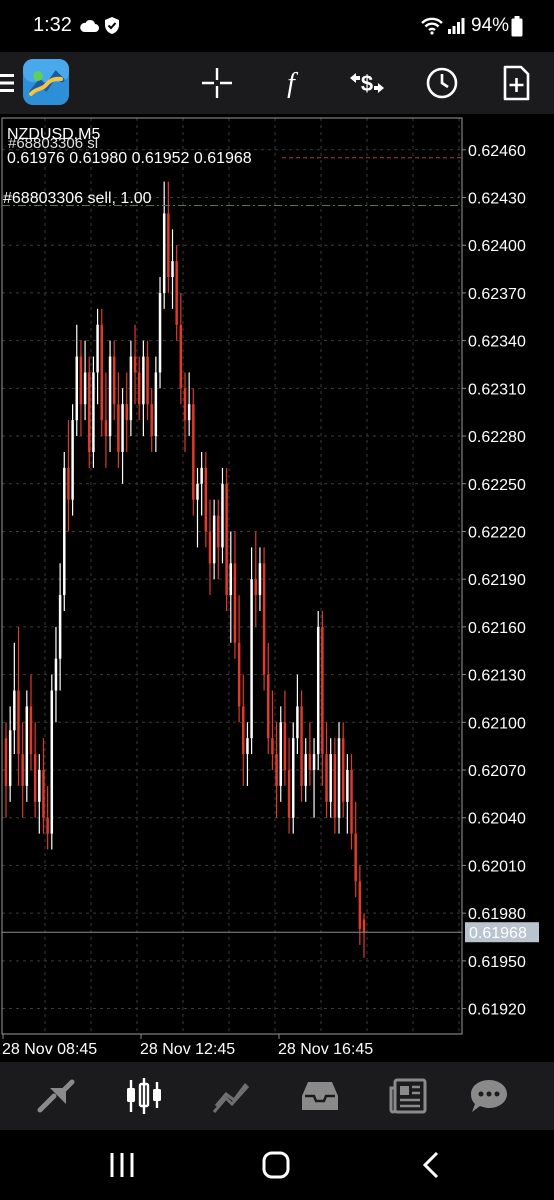 The width and height of the screenshot is (554, 1200). I want to click on metatrader-logo-icon, so click(46, 82).